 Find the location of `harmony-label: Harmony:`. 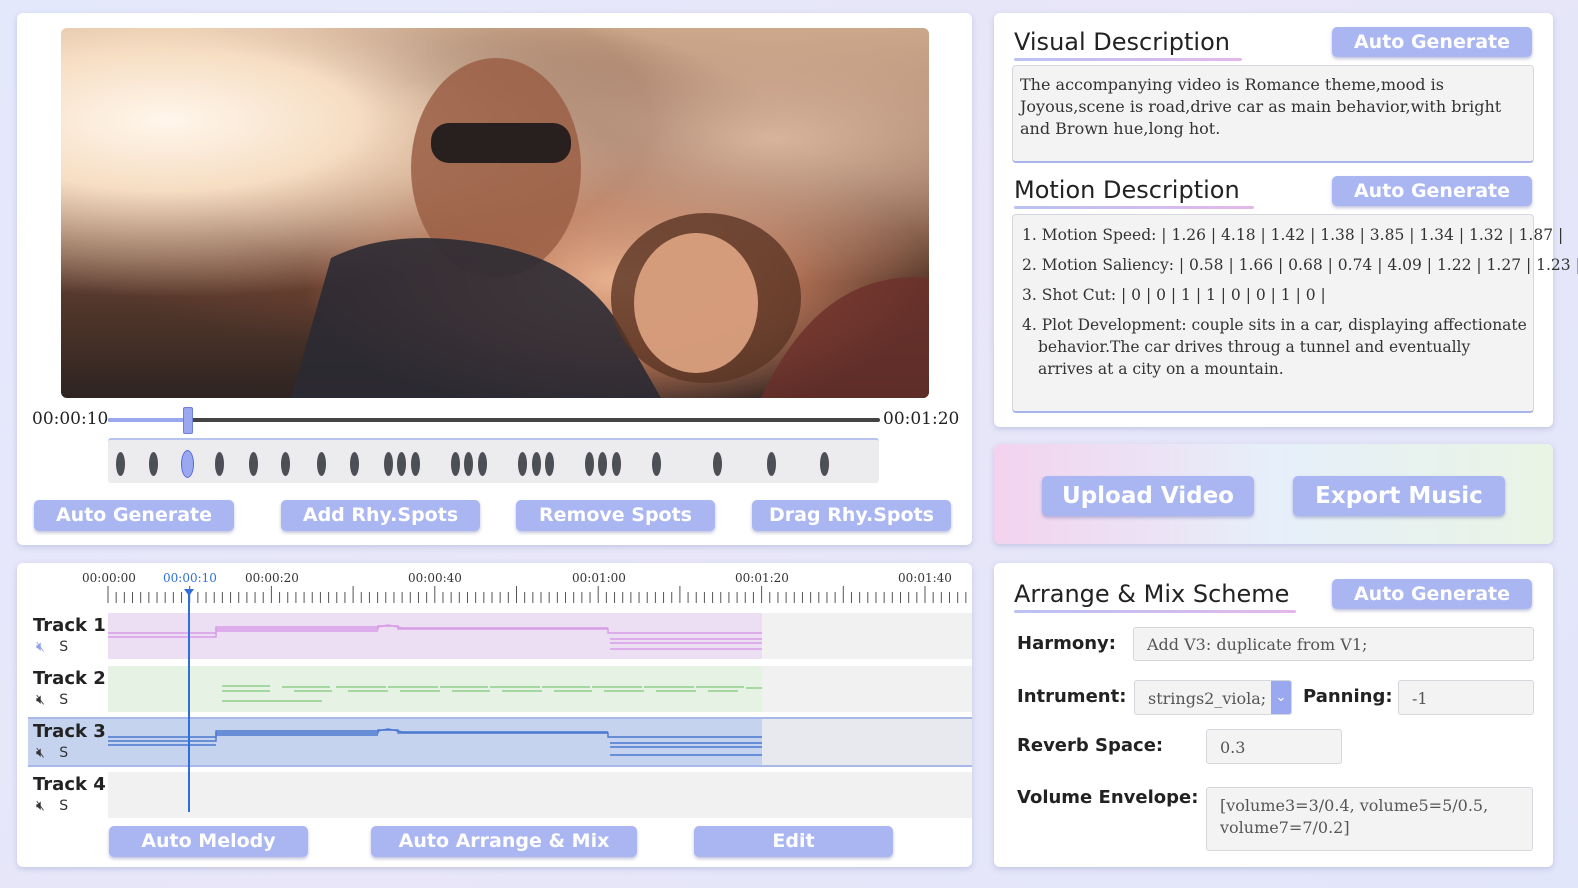

harmony-label: Harmony: is located at coordinates (1066, 643).